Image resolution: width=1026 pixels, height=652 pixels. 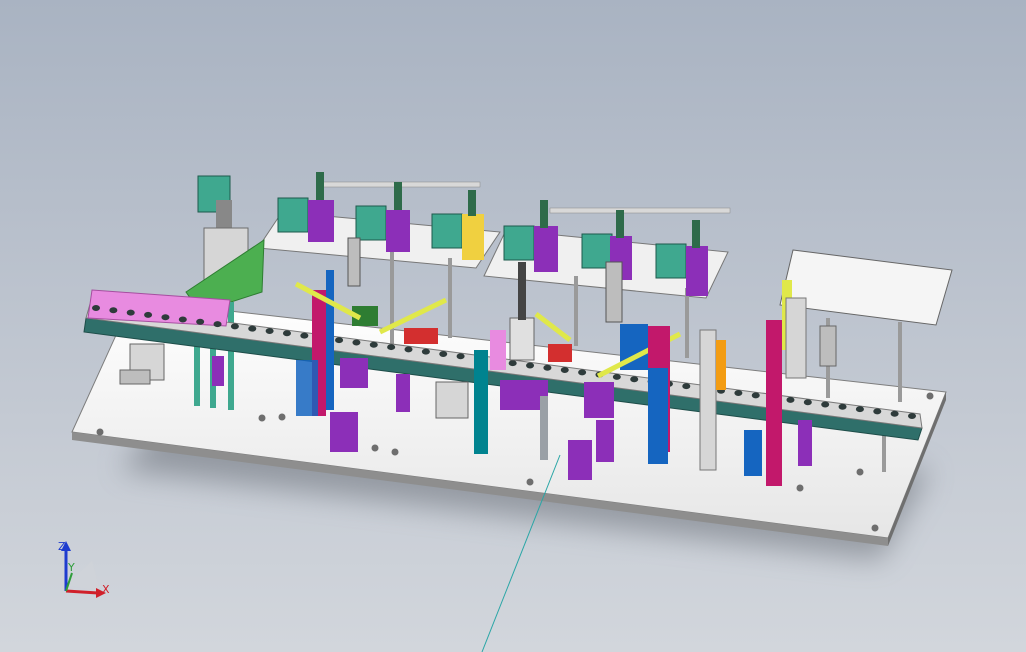 What do you see at coordinates (84, 569) in the screenshot?
I see `view-orientation-triad: Z Y X` at bounding box center [84, 569].